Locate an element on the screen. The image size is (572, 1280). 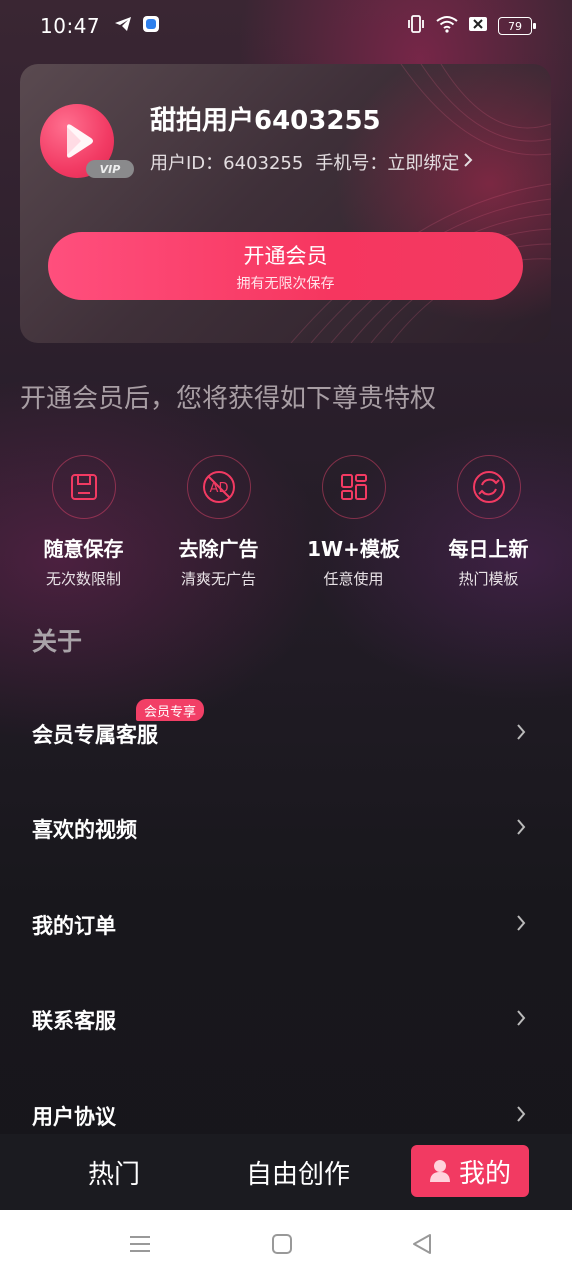
feature-title: 每日上新 is located at coordinates (488, 549).